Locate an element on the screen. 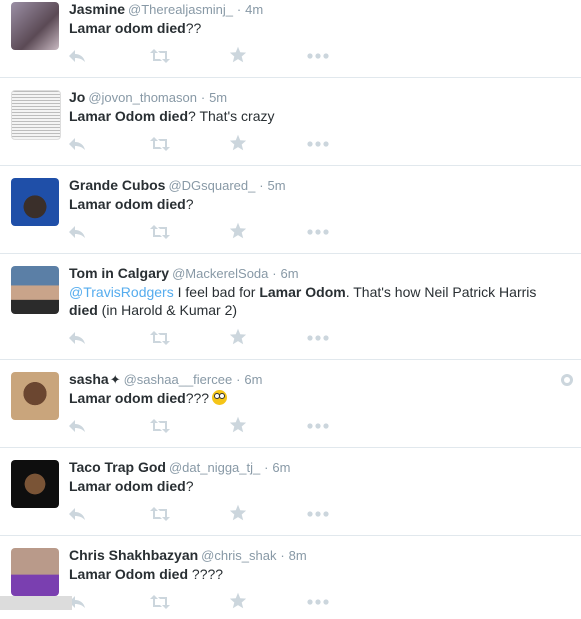 This screenshot has height=619, width=581. tweet-text: Lamar Odom died? That's crazy is located at coordinates (314, 116).